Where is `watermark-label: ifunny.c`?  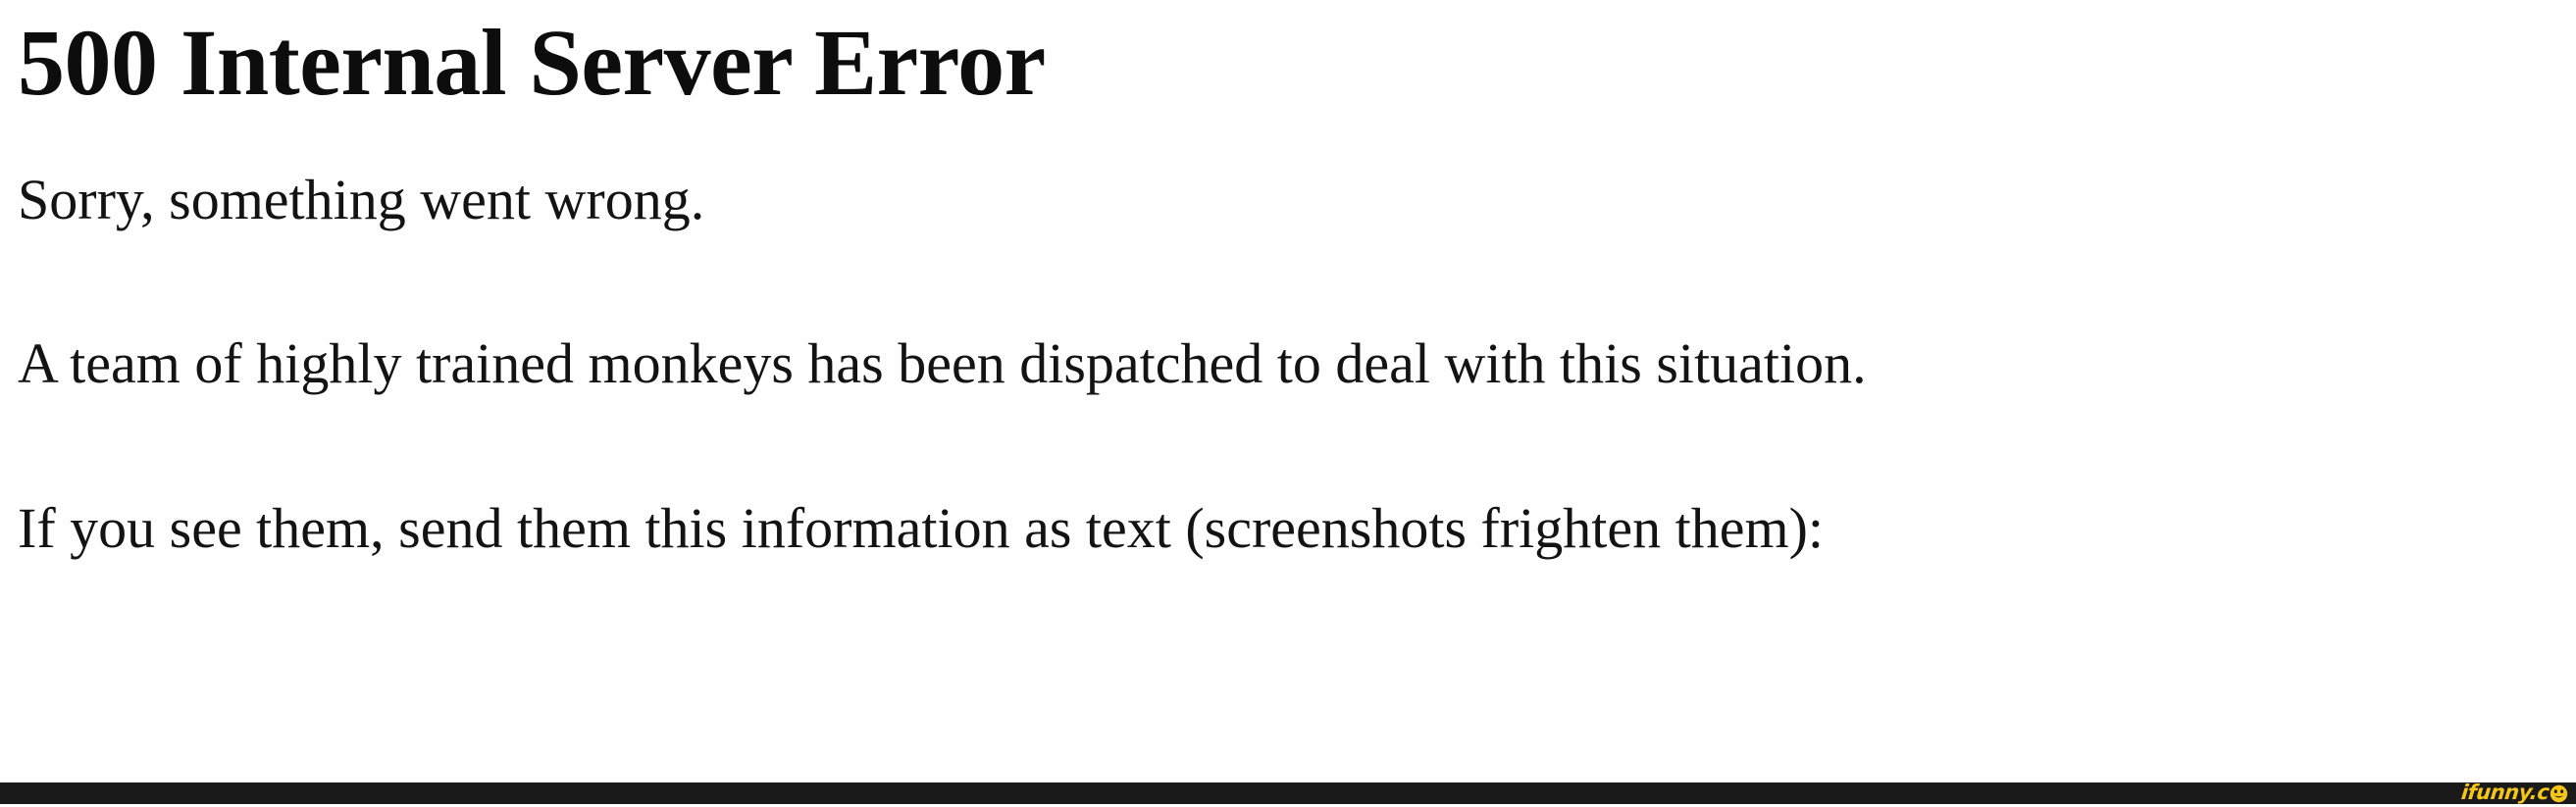
watermark-label: ifunny.c is located at coordinates (2504, 792).